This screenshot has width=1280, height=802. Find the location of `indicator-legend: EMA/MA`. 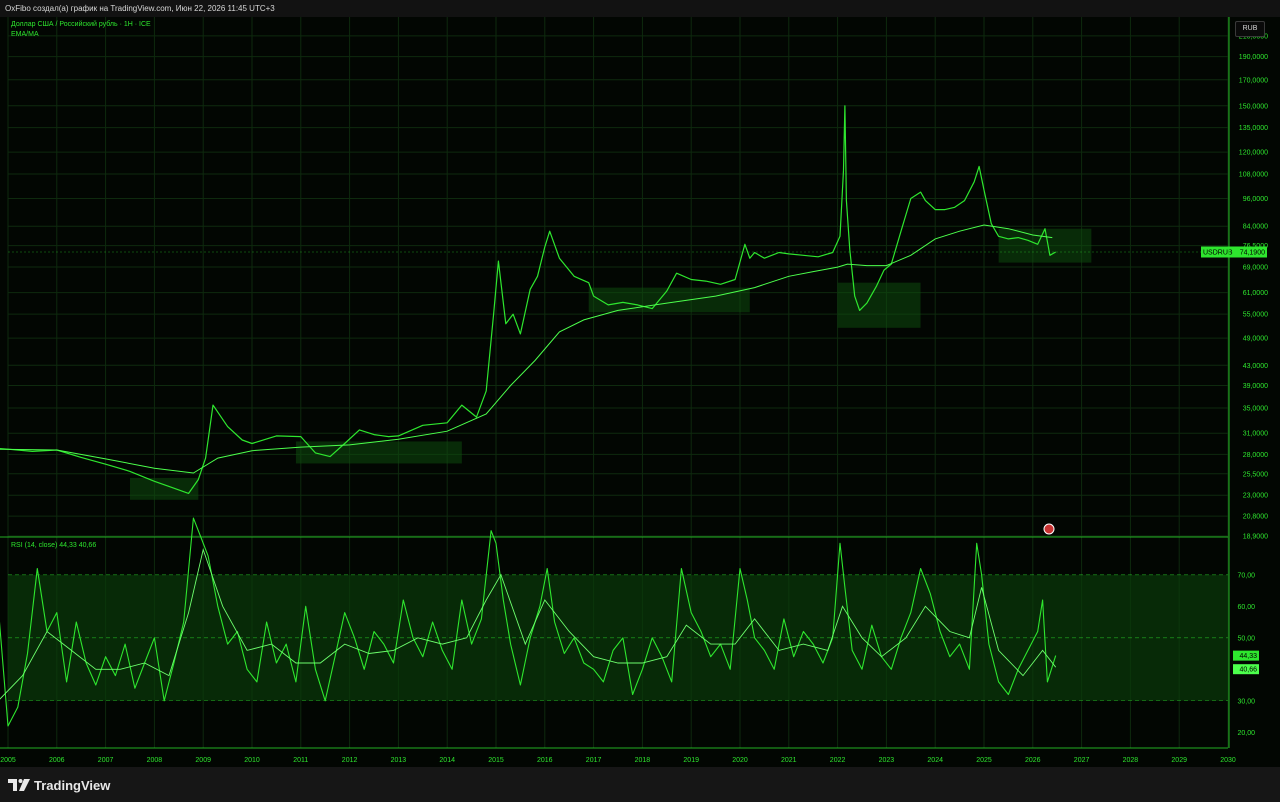

indicator-legend: EMA/MA is located at coordinates (25, 34).